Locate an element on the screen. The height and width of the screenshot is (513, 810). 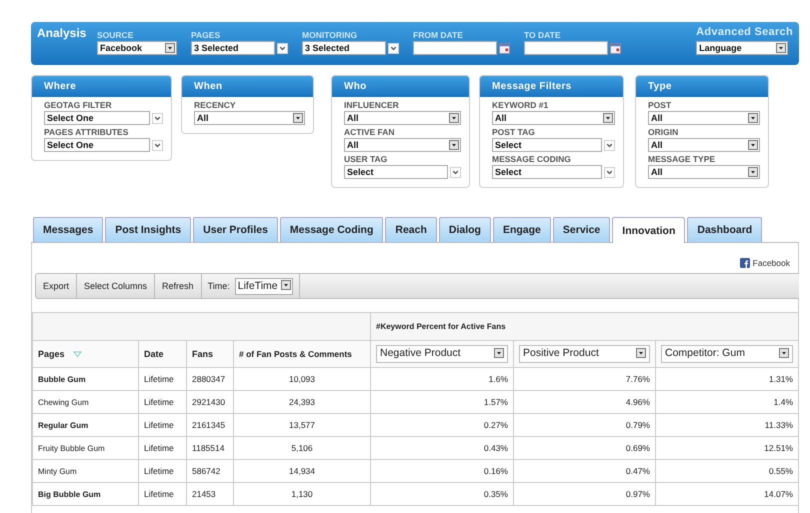
tab: Dialog is located at coordinates (464, 229).